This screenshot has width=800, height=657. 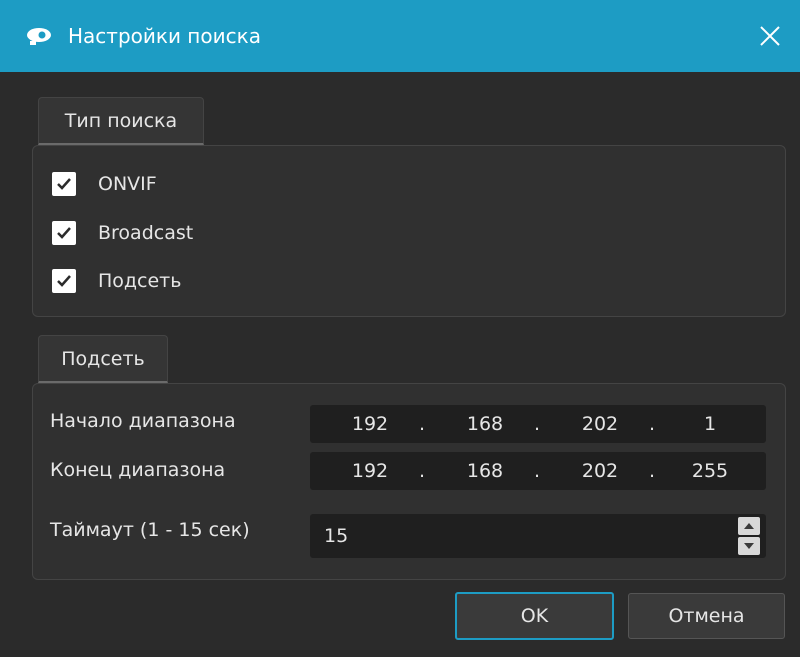 I want to click on window-title: Настройки поиска, so click(x=164, y=36).